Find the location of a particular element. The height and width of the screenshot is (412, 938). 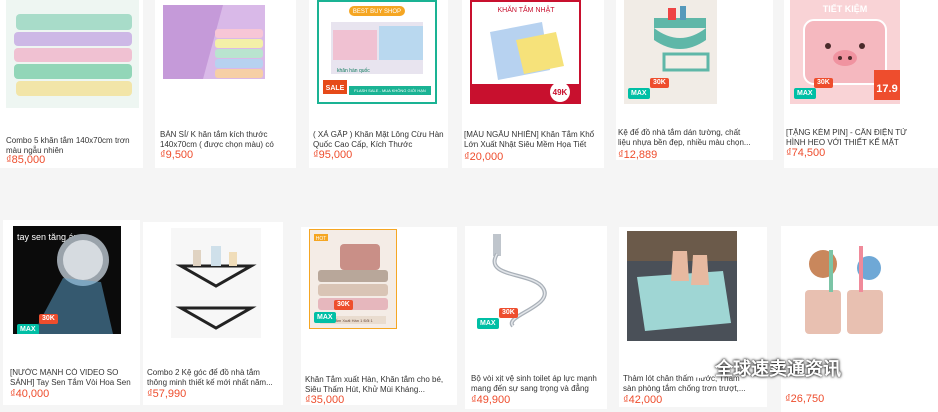

product-price: ₫35,000 is located at coordinates (325, 400).